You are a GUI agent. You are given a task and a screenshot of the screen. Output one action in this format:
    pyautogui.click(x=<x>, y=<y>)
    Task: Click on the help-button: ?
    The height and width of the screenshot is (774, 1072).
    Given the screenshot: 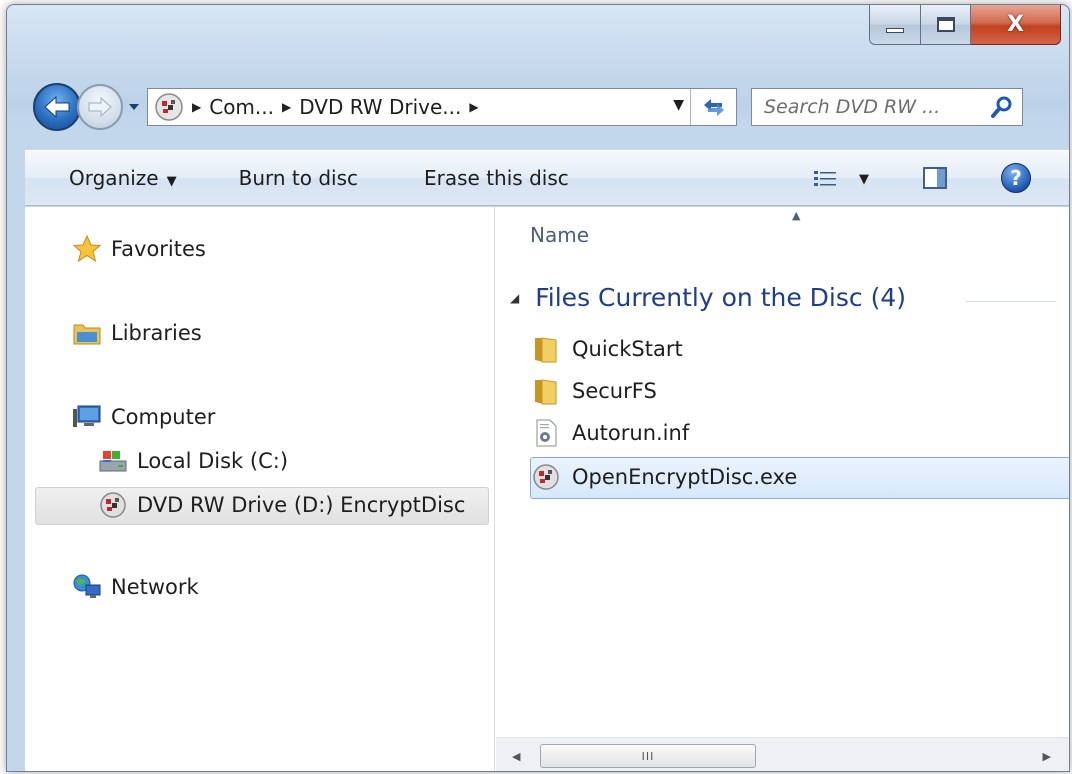 What is the action you would take?
    pyautogui.click(x=1016, y=178)
    